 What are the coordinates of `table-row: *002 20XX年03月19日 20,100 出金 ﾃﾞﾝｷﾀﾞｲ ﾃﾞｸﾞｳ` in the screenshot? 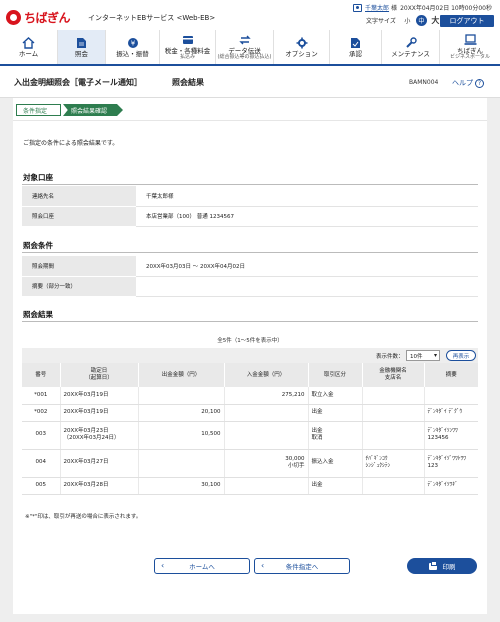 It's located at (250, 413).